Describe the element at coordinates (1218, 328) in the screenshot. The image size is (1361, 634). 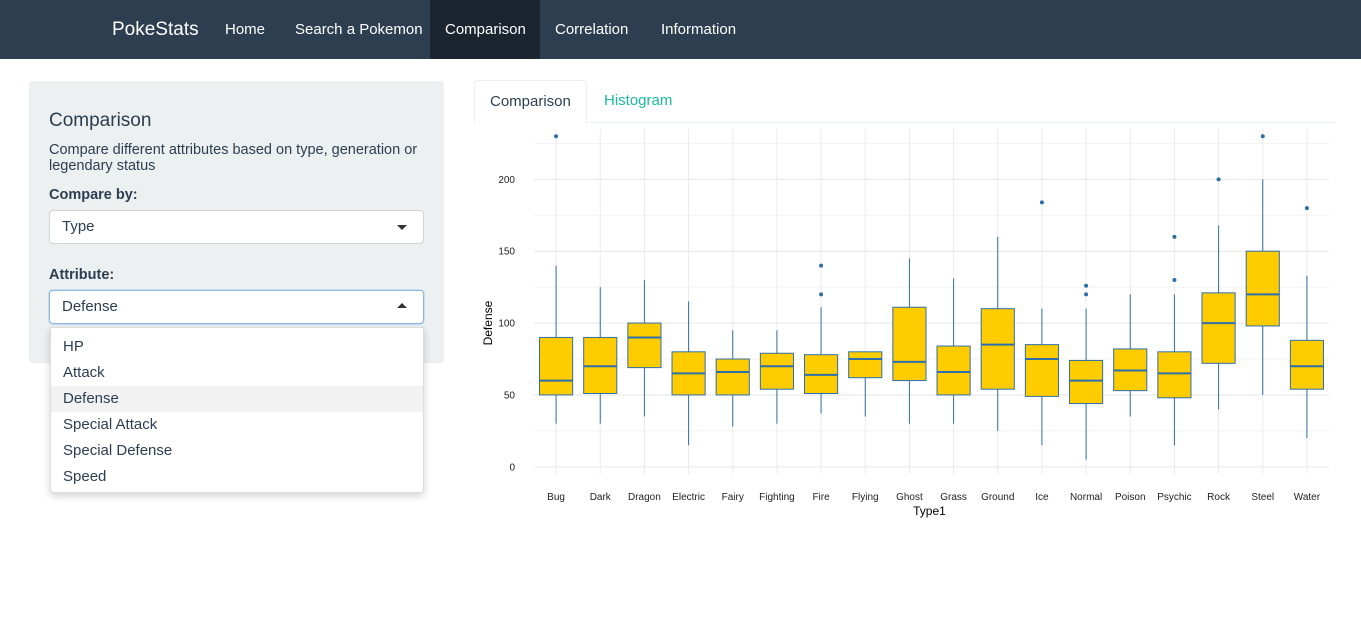
I see `box-rock` at that location.